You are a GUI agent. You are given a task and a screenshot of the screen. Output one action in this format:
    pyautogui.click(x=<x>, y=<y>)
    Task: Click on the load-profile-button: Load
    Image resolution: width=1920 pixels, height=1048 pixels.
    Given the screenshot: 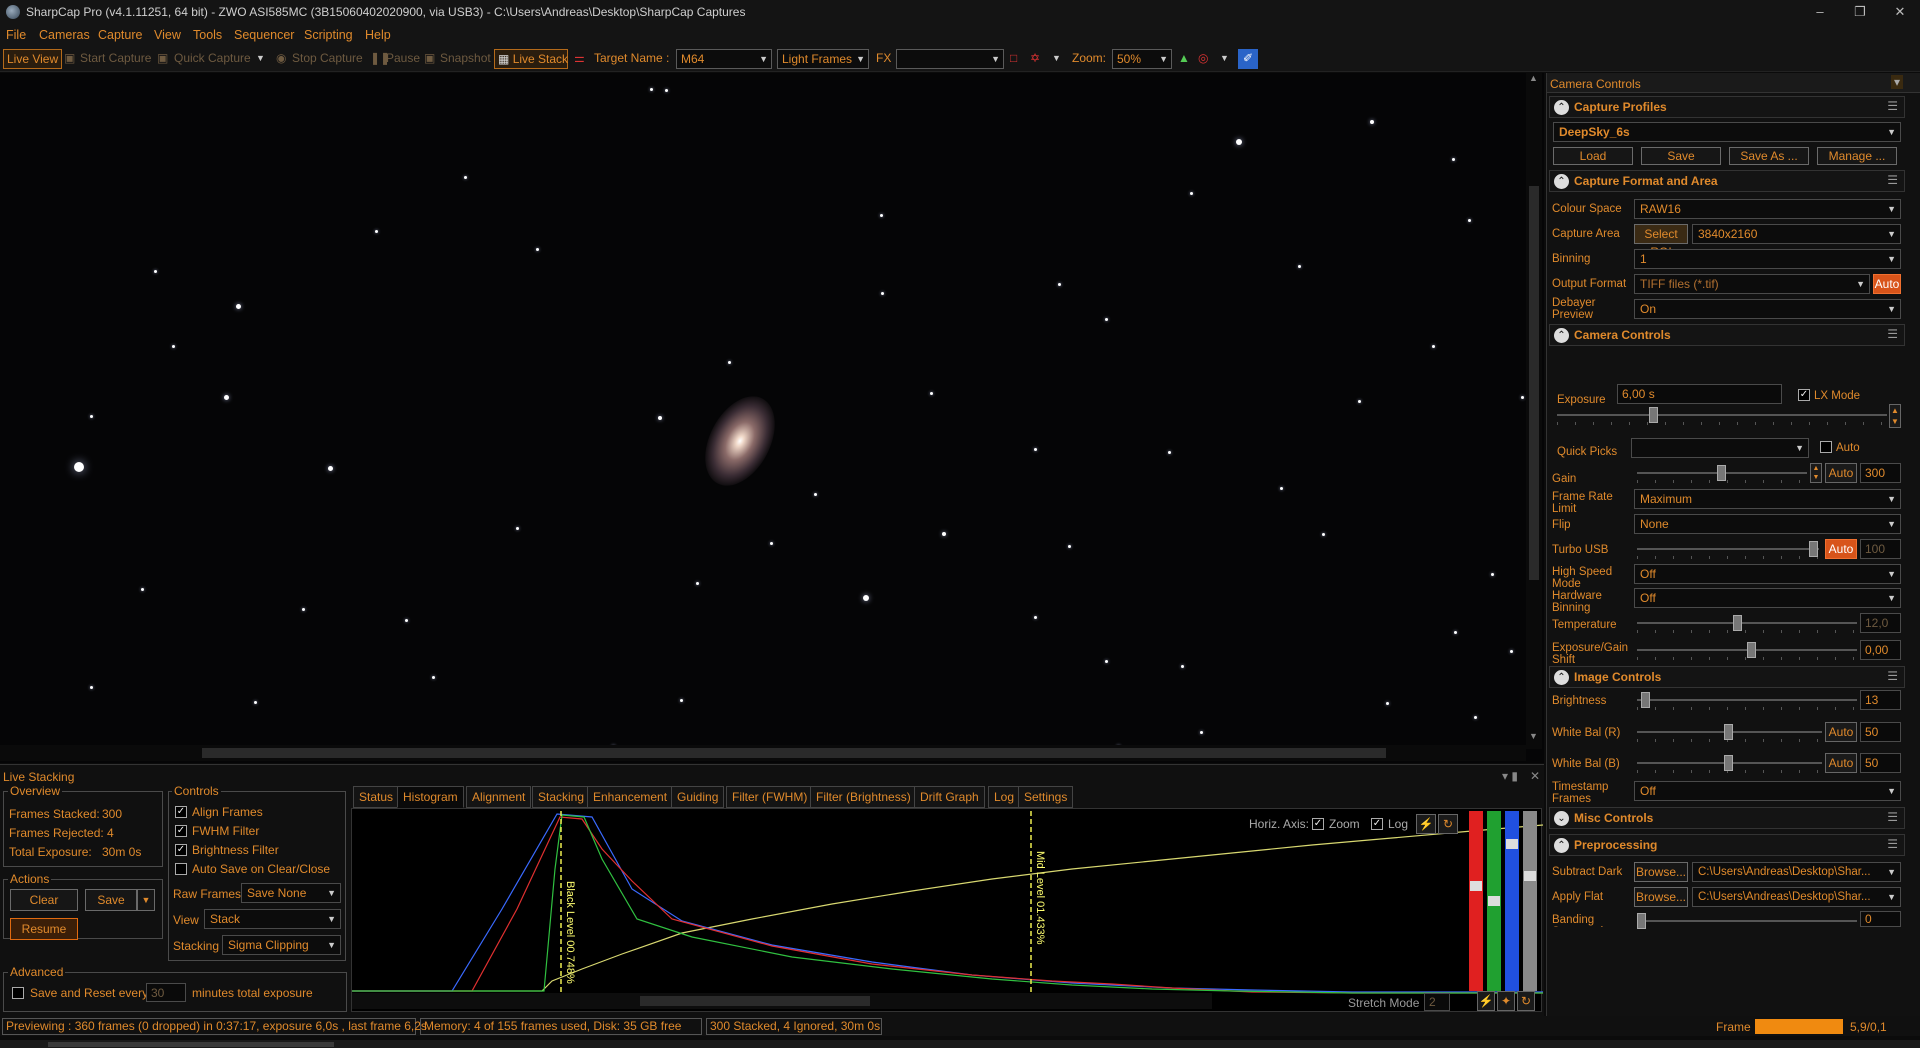 What is the action you would take?
    pyautogui.click(x=1593, y=156)
    